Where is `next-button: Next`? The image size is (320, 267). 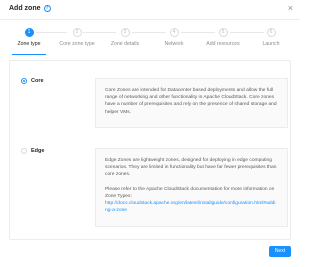
next-button: Next is located at coordinates (280, 251).